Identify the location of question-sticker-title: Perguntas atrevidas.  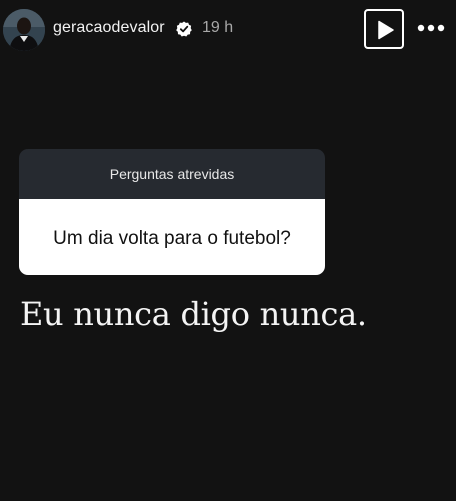
(172, 174).